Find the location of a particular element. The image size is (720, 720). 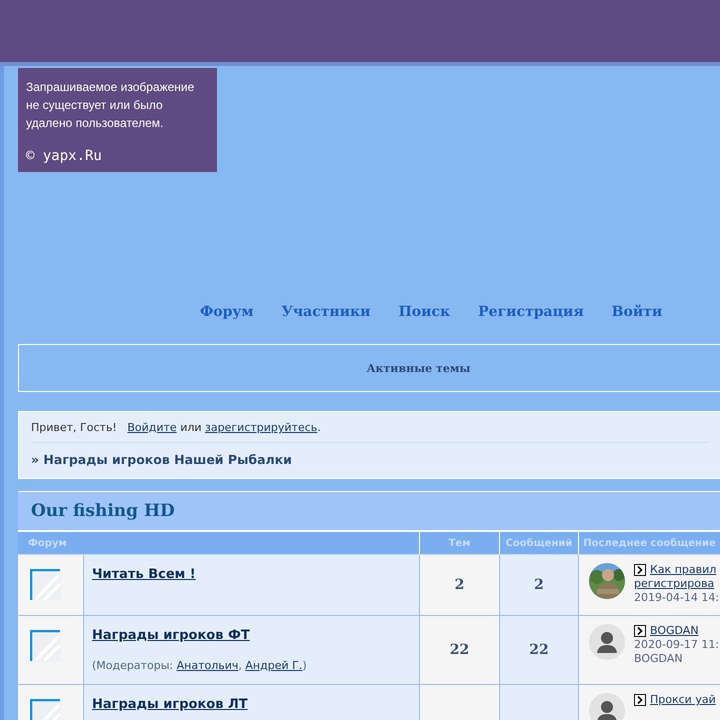

moderator-link: Андрей Г. is located at coordinates (273, 665).